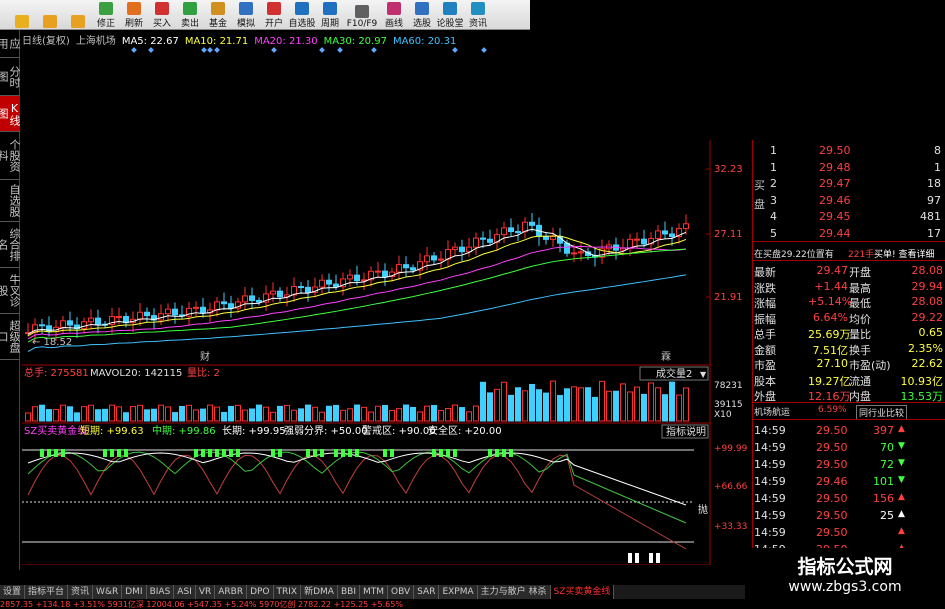 This screenshot has width=945, height=609. I want to click on industry-compare-button: 同行业比较, so click(882, 412).